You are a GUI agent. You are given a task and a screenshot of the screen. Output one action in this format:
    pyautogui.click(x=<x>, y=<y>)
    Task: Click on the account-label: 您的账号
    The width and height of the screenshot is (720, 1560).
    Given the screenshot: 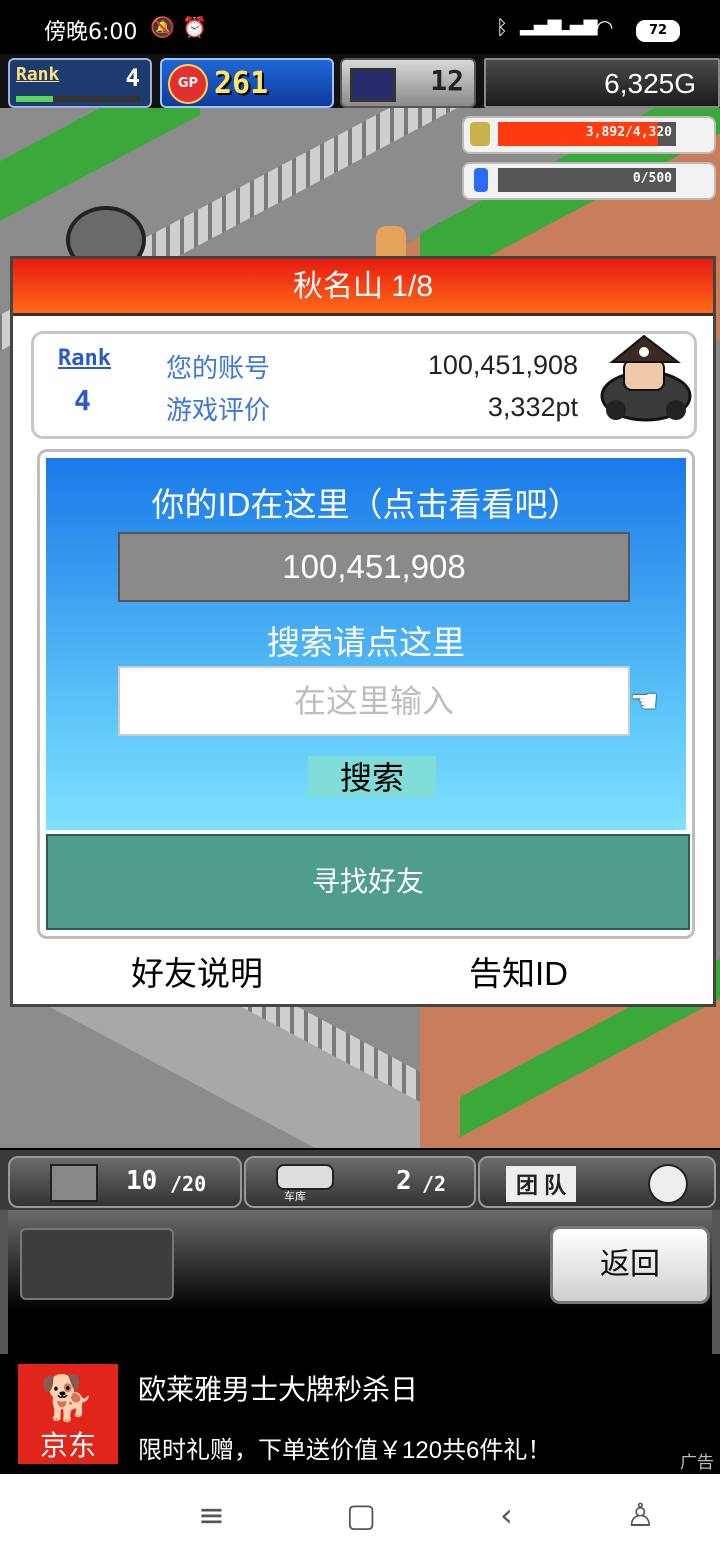 What is the action you would take?
    pyautogui.click(x=218, y=368)
    